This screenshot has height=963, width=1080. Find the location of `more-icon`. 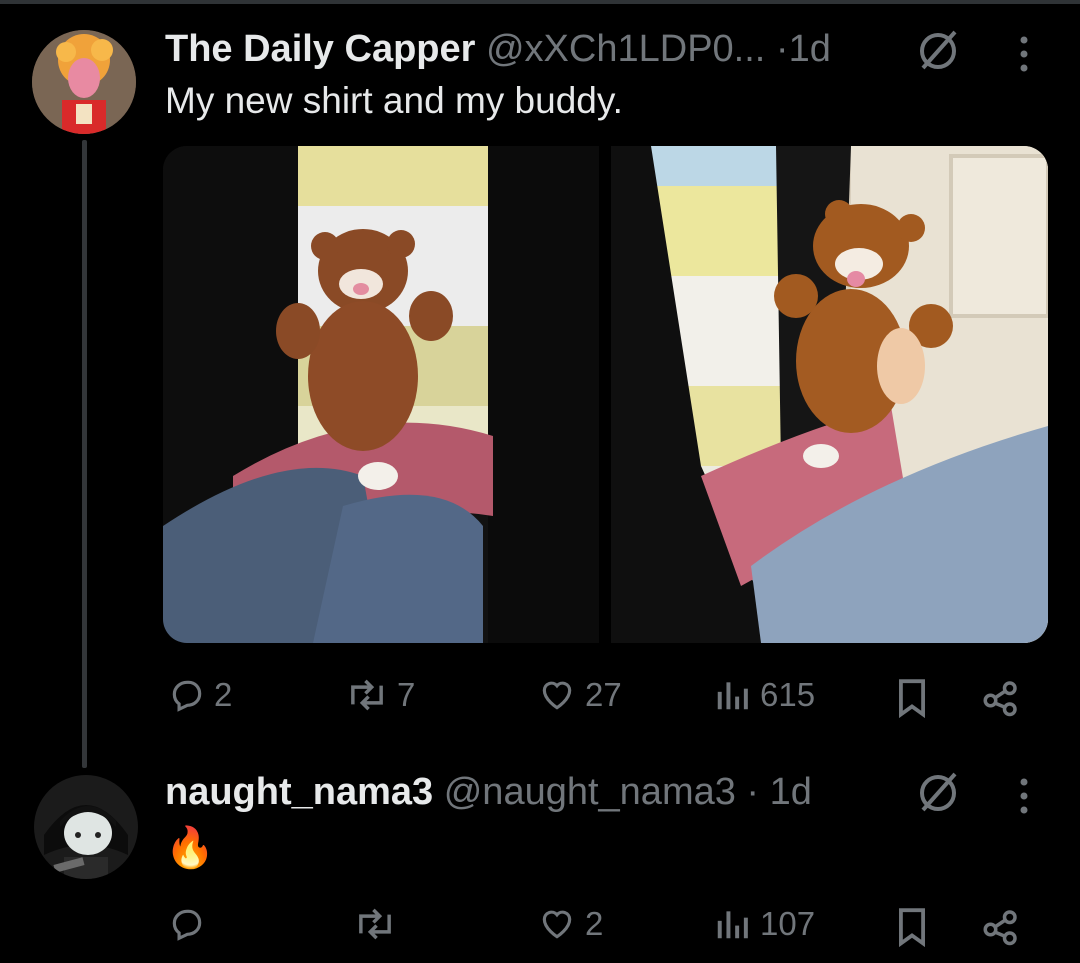

more-icon is located at coordinates (1024, 56).